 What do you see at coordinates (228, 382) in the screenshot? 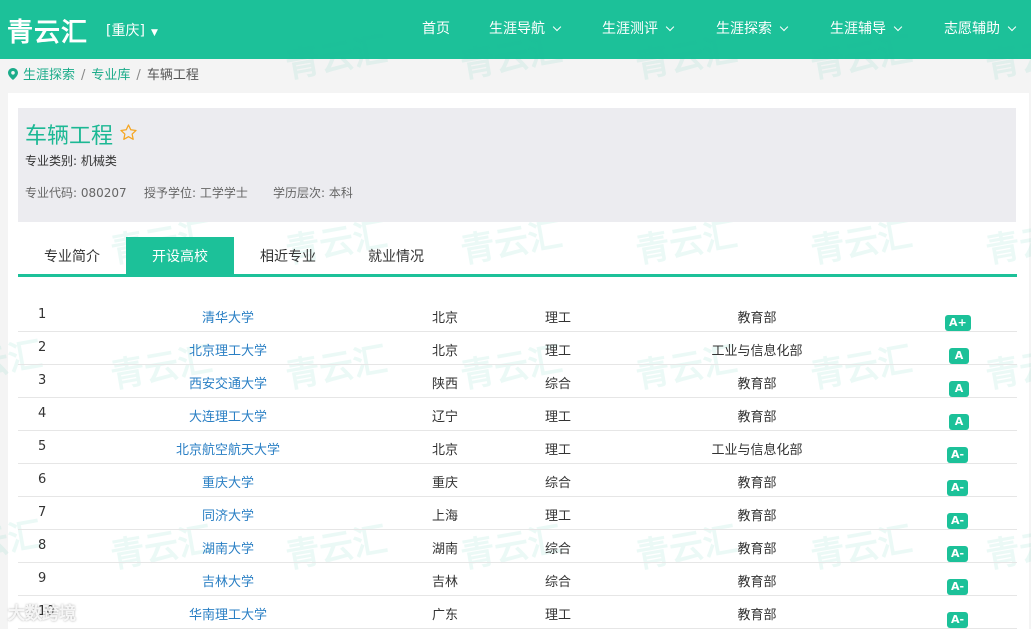
I see `university-link: 西安交通大学` at bounding box center [228, 382].